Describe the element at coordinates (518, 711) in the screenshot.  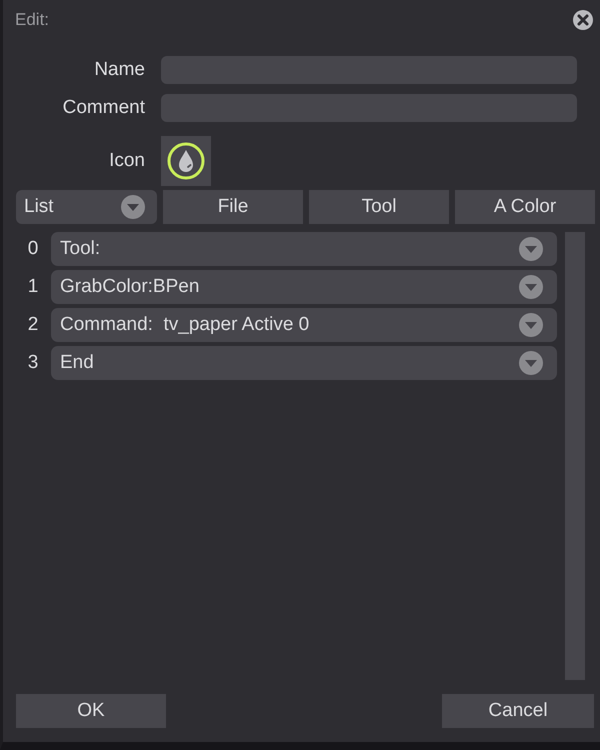
I see `cancel-button: Cancel` at that location.